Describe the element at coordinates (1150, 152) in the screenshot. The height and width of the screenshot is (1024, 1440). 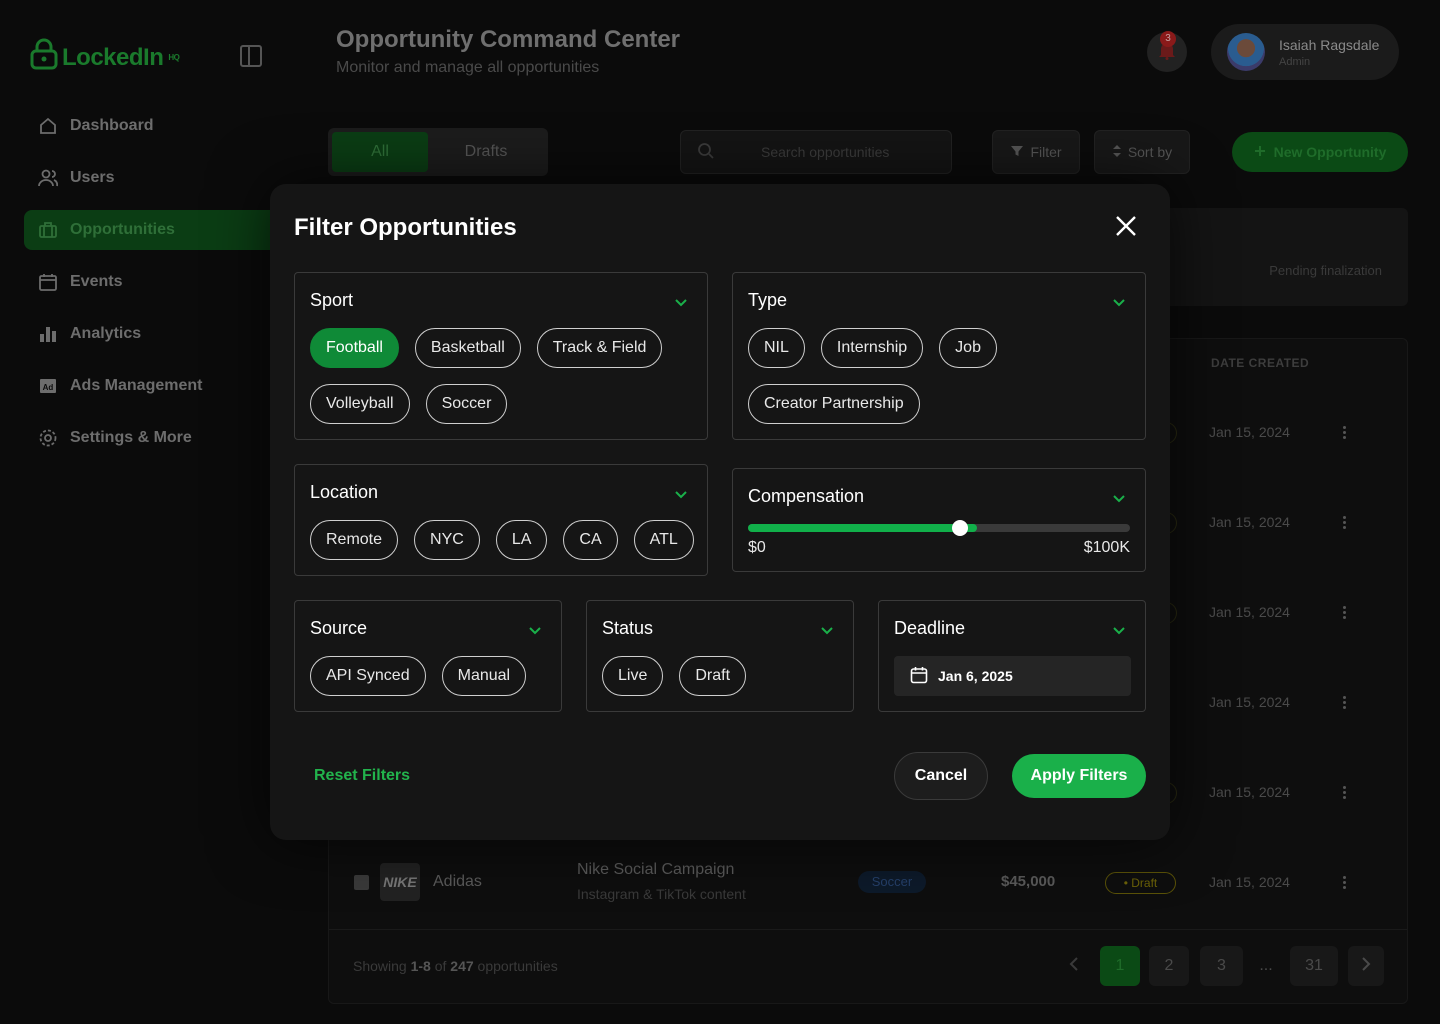
I see `sort-label: Sort by` at that location.